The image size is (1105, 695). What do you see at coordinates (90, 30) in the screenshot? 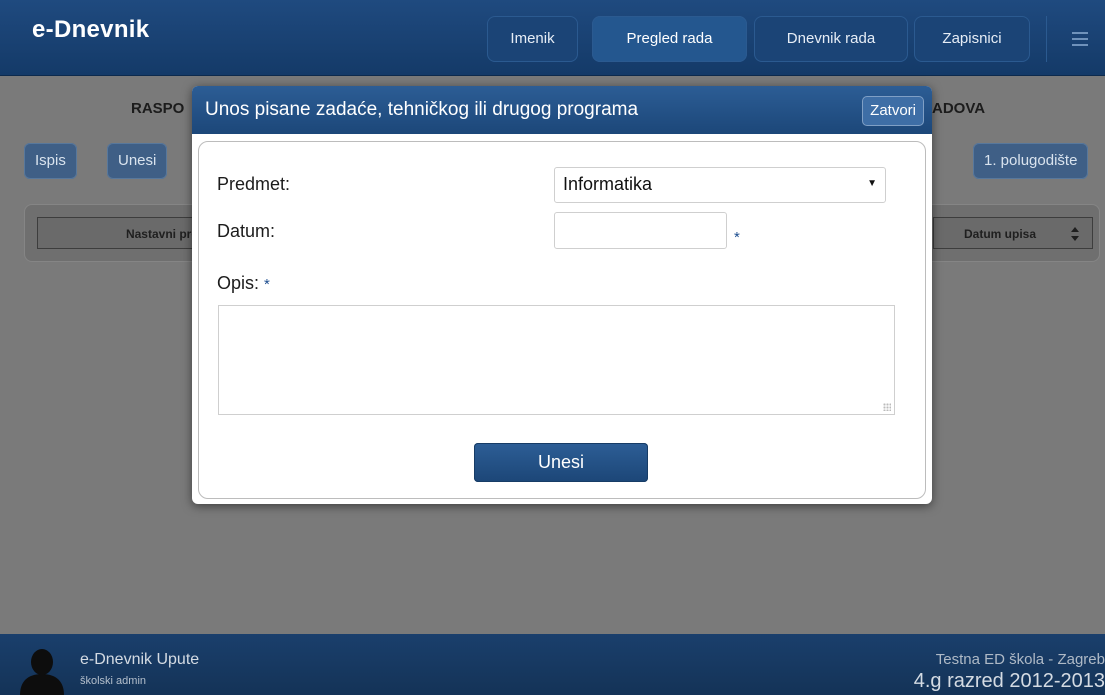
I see `app-logo: e-Dnevnik` at bounding box center [90, 30].